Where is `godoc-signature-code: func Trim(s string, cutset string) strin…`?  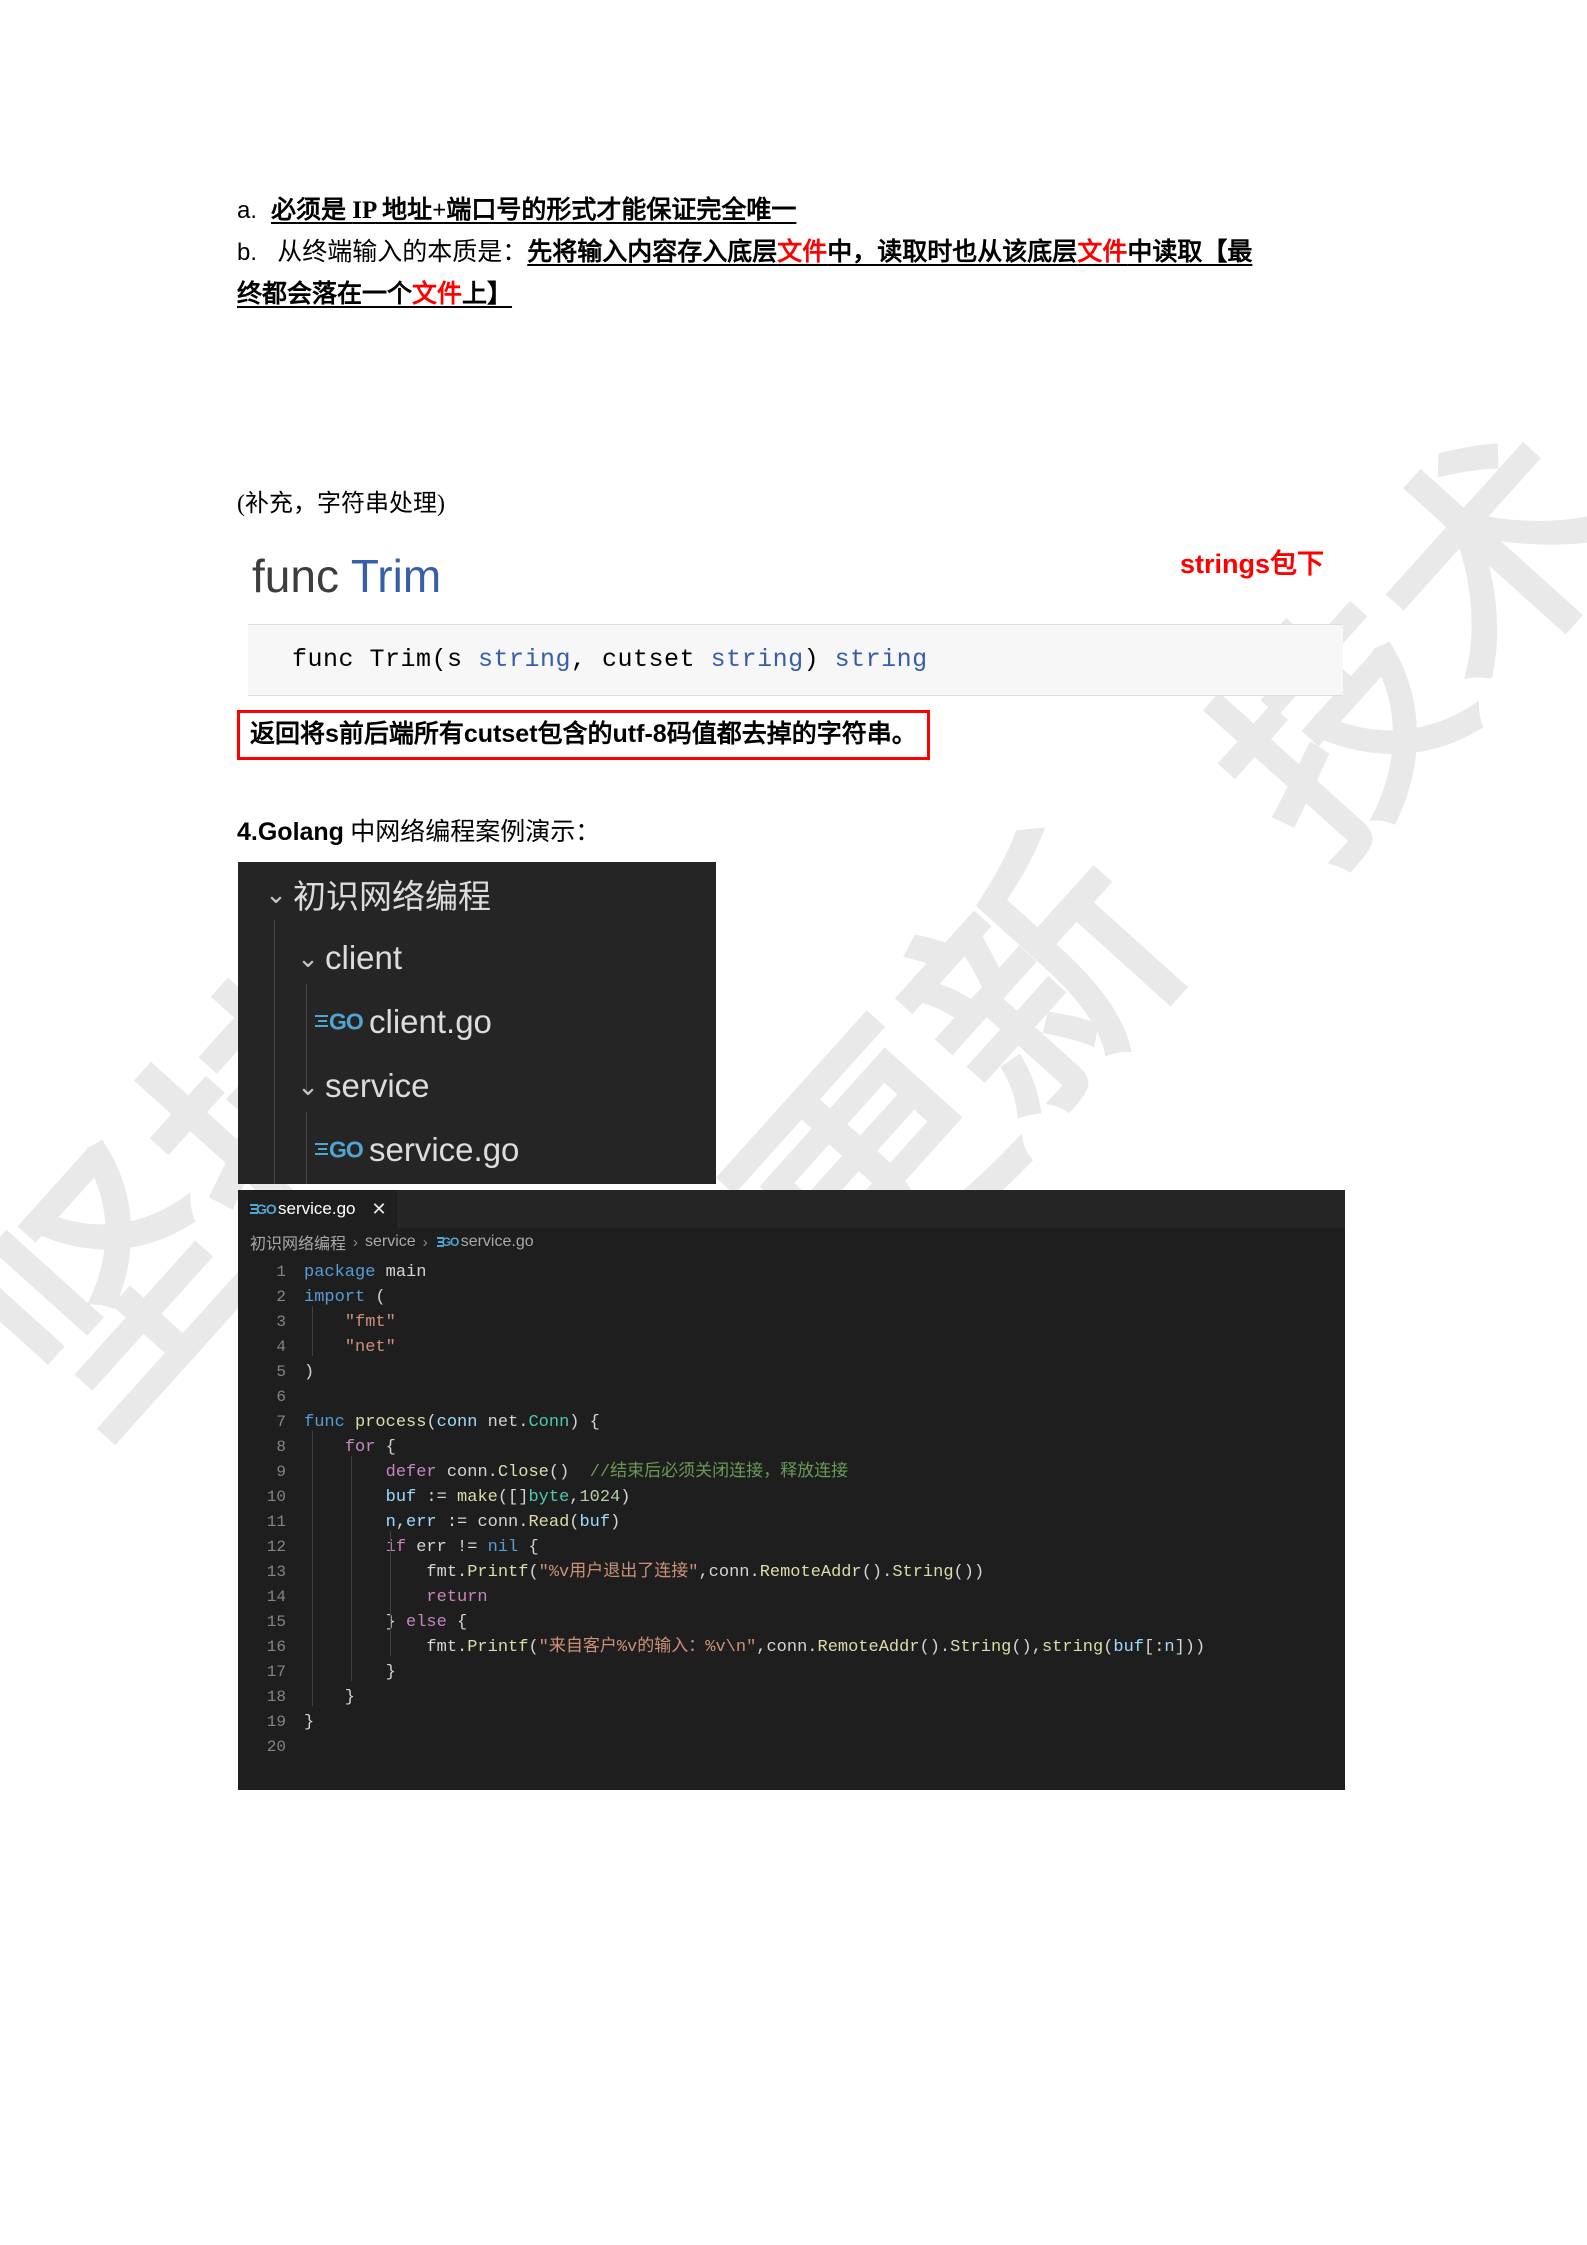 godoc-signature-code: func Trim(s string, cutset string) strin… is located at coordinates (610, 659).